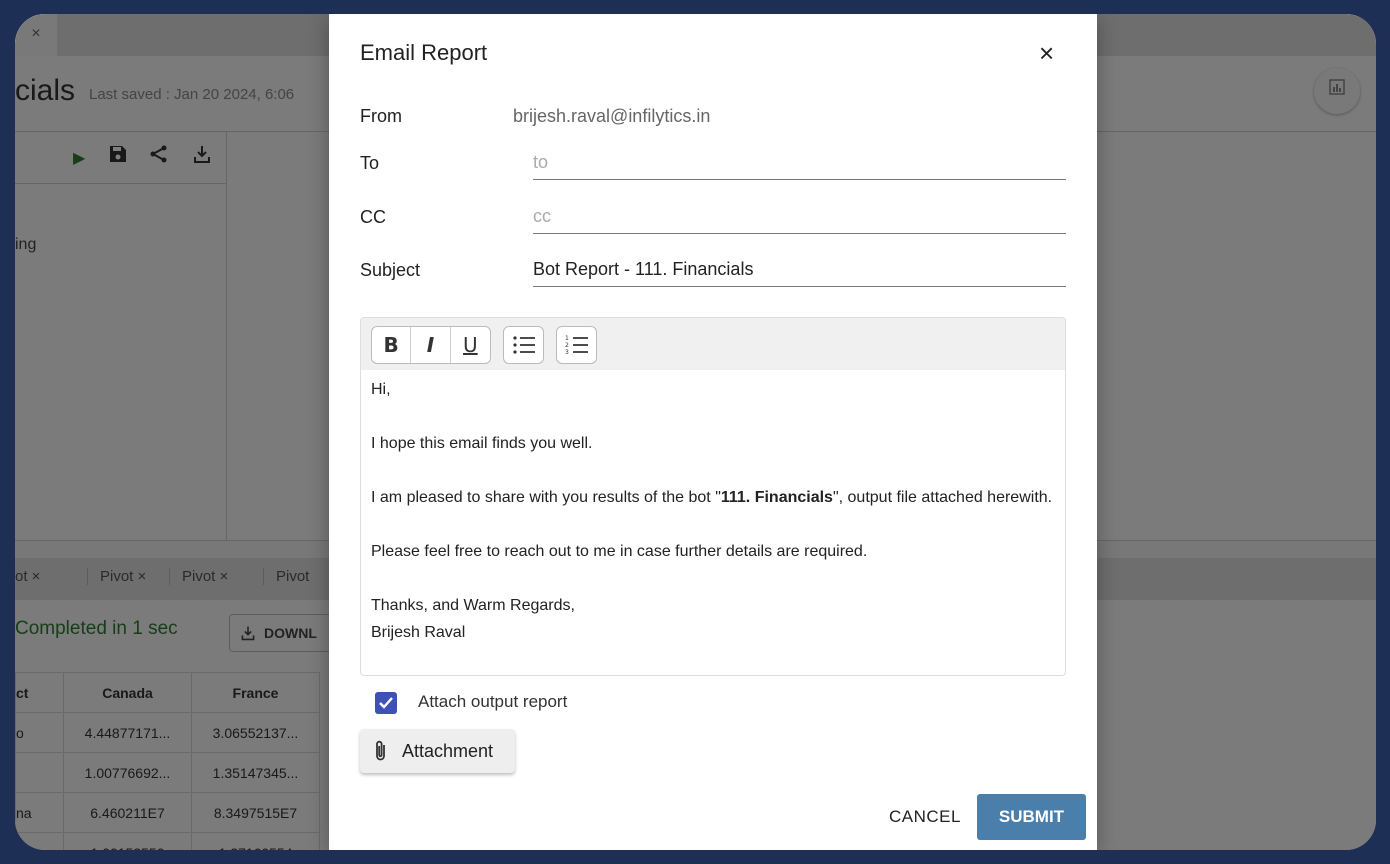 Image resolution: width=1390 pixels, height=864 pixels. I want to click on numbered-list-icon: 123, so click(576, 345).